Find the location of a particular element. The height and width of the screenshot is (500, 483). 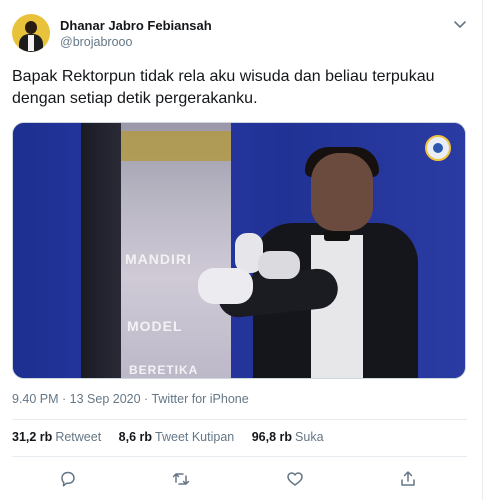

chevron-down-icon is located at coordinates (460, 24).